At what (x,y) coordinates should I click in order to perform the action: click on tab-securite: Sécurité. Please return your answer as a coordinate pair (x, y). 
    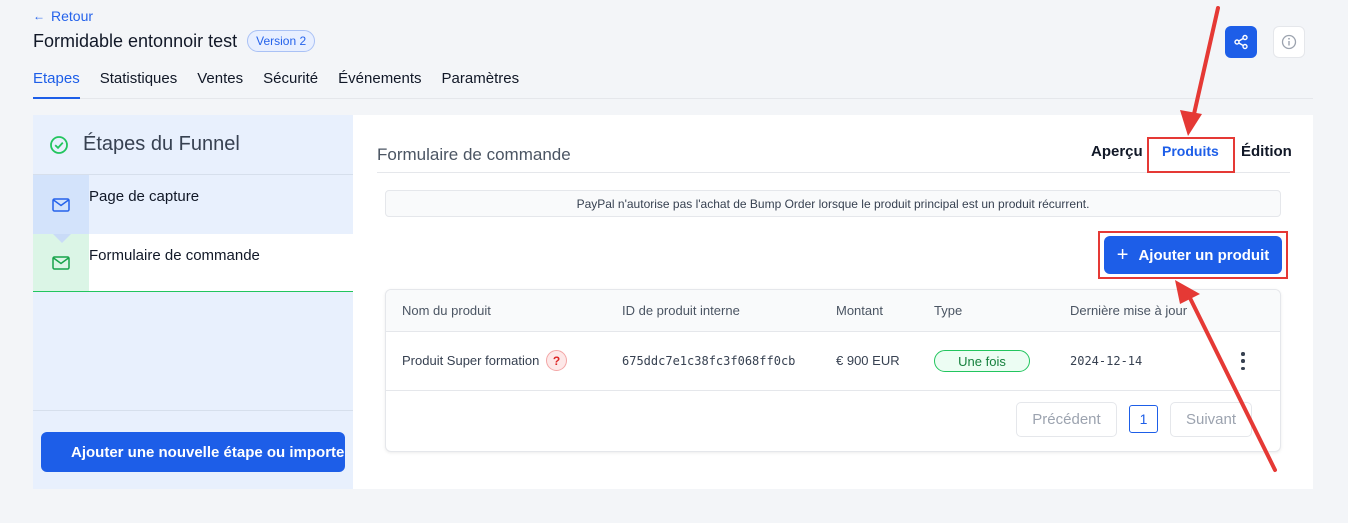
    Looking at the image, I should click on (290, 83).